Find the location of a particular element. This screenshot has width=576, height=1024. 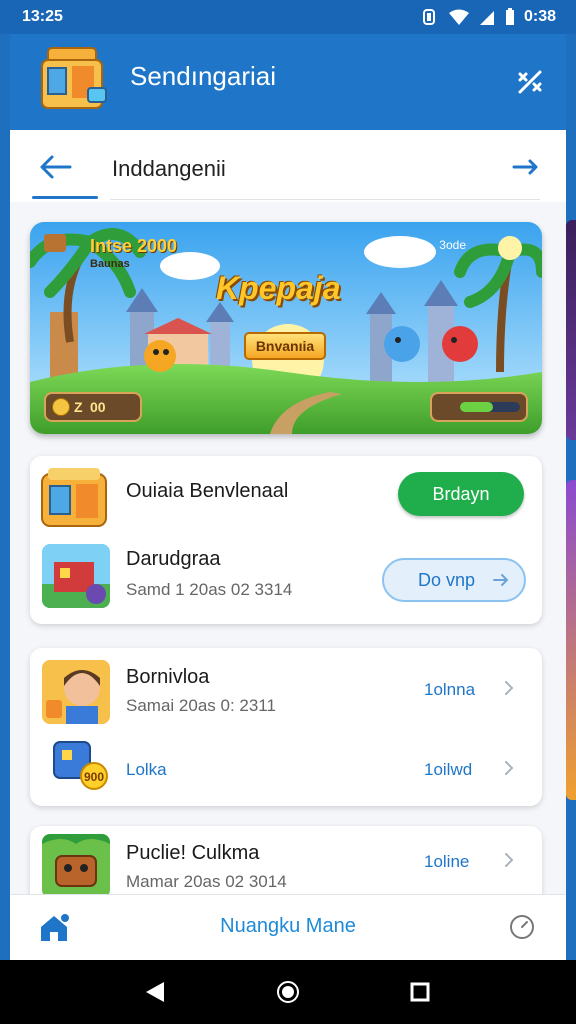

status-right-time: 0:38 is located at coordinates (539, 16).